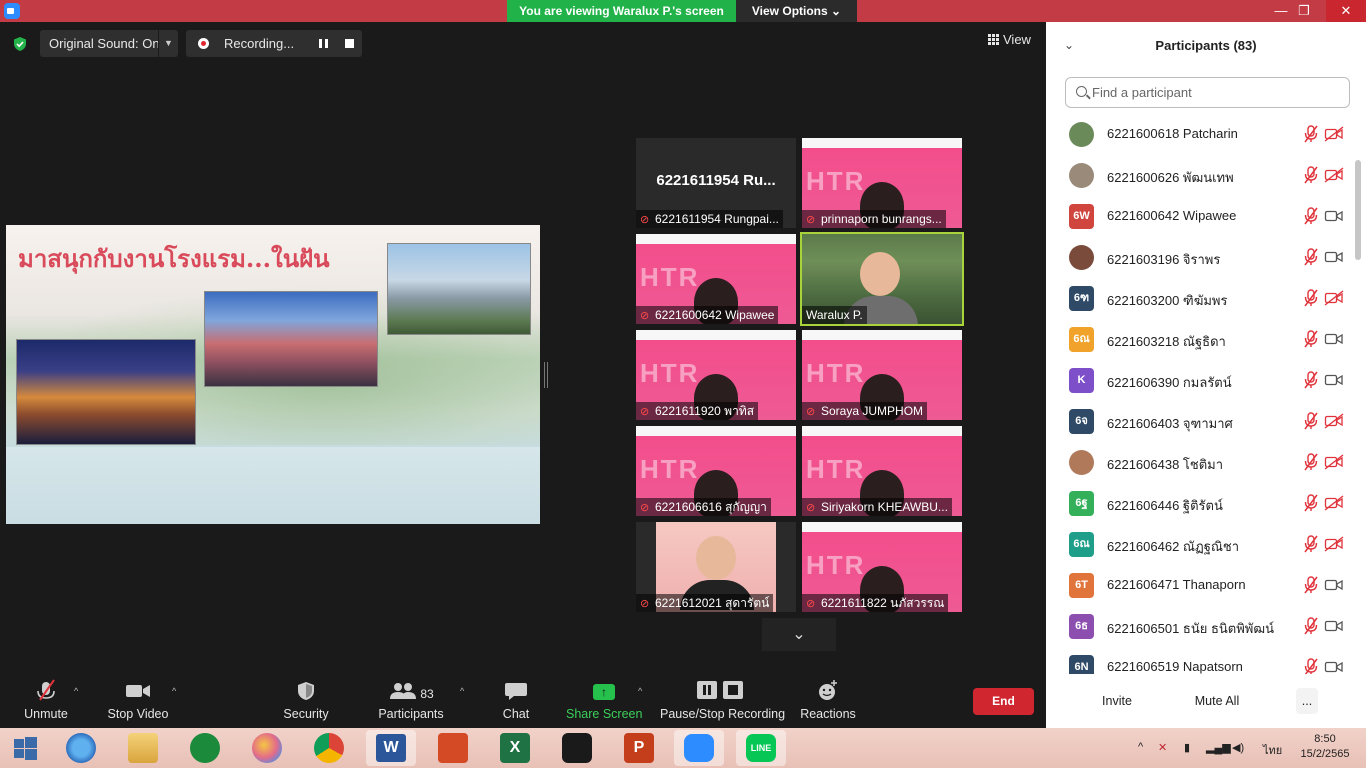  What do you see at coordinates (1218, 747) in the screenshot?
I see `signal-icon: ▂▄▆` at bounding box center [1218, 747].